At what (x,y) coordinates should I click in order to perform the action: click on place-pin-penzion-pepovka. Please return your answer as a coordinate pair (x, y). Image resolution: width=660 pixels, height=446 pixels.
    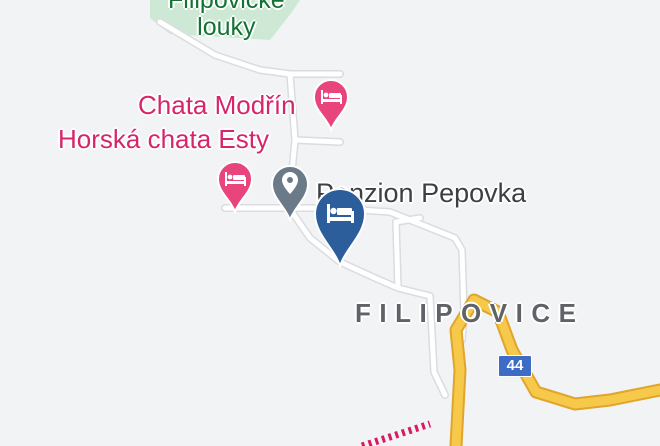
    Looking at the image, I should click on (290, 193).